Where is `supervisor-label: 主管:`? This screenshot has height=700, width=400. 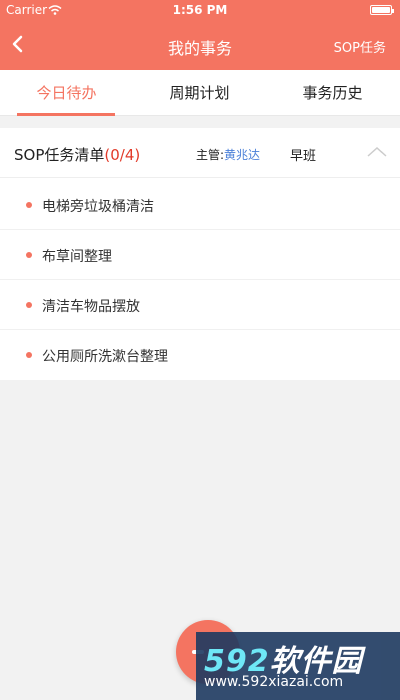
supervisor-label: 主管: is located at coordinates (210, 155).